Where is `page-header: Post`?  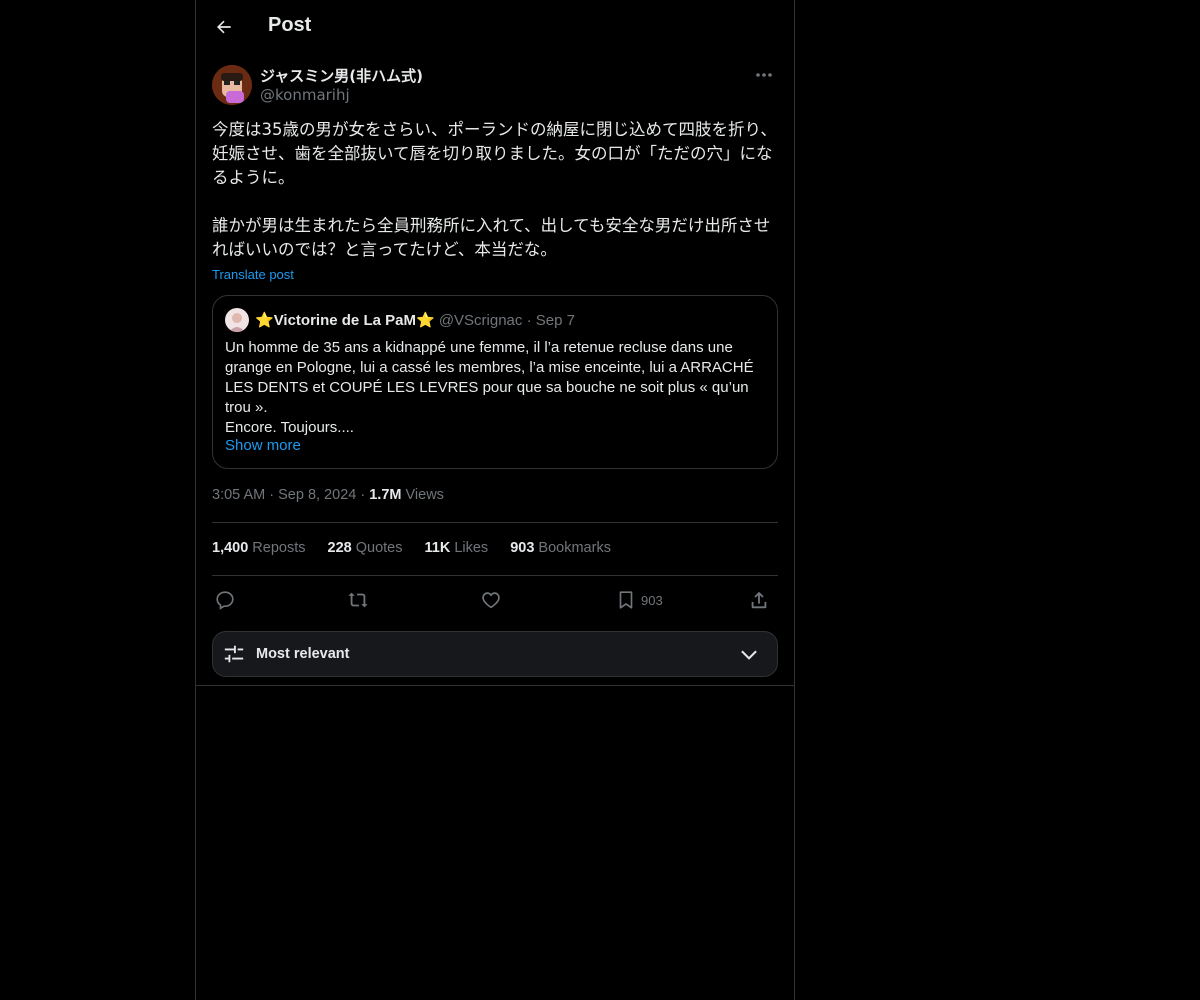
page-header: Post is located at coordinates (495, 27).